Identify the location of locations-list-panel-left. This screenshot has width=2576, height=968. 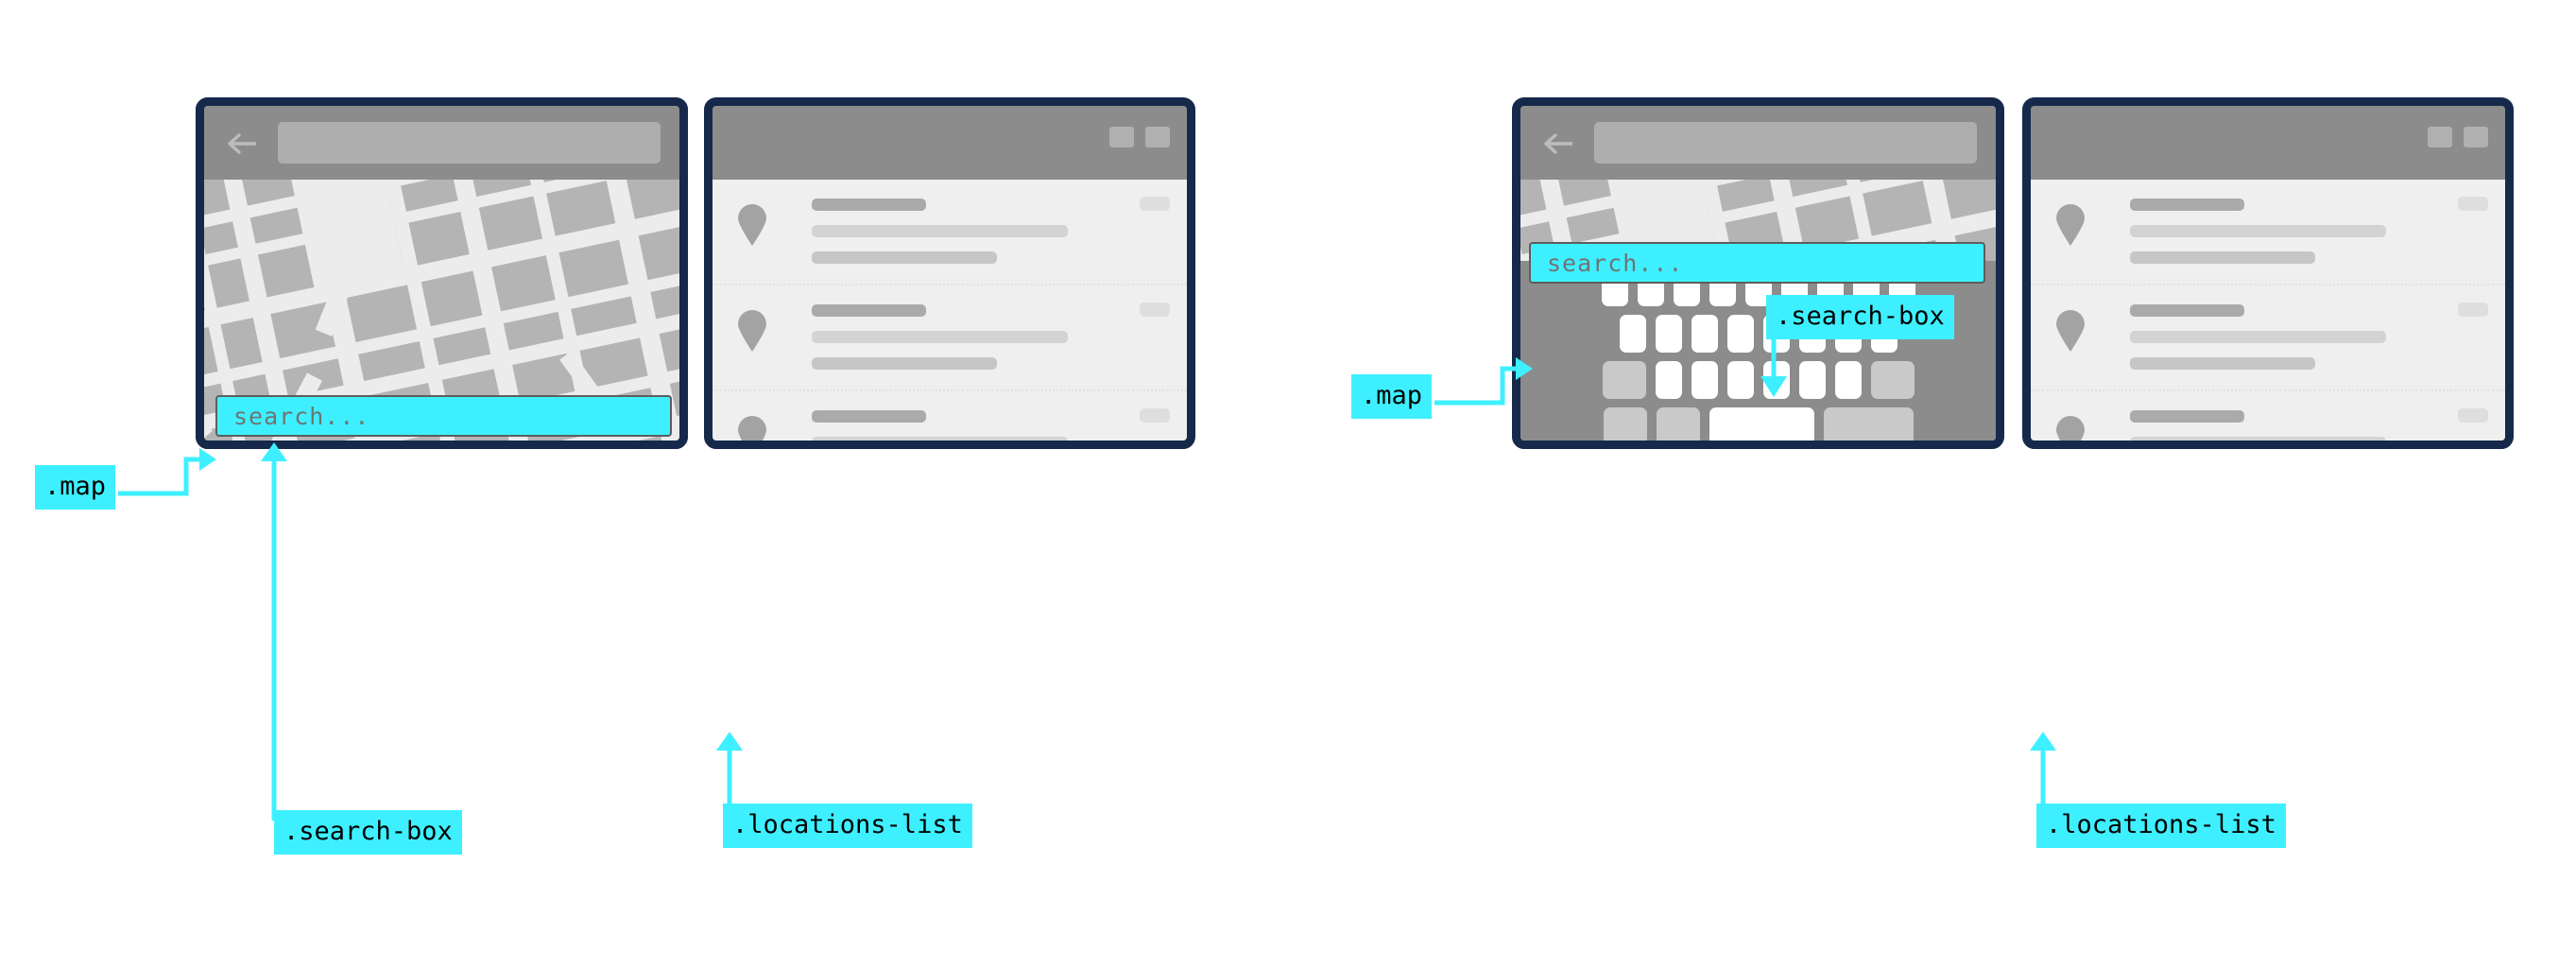
(949, 273).